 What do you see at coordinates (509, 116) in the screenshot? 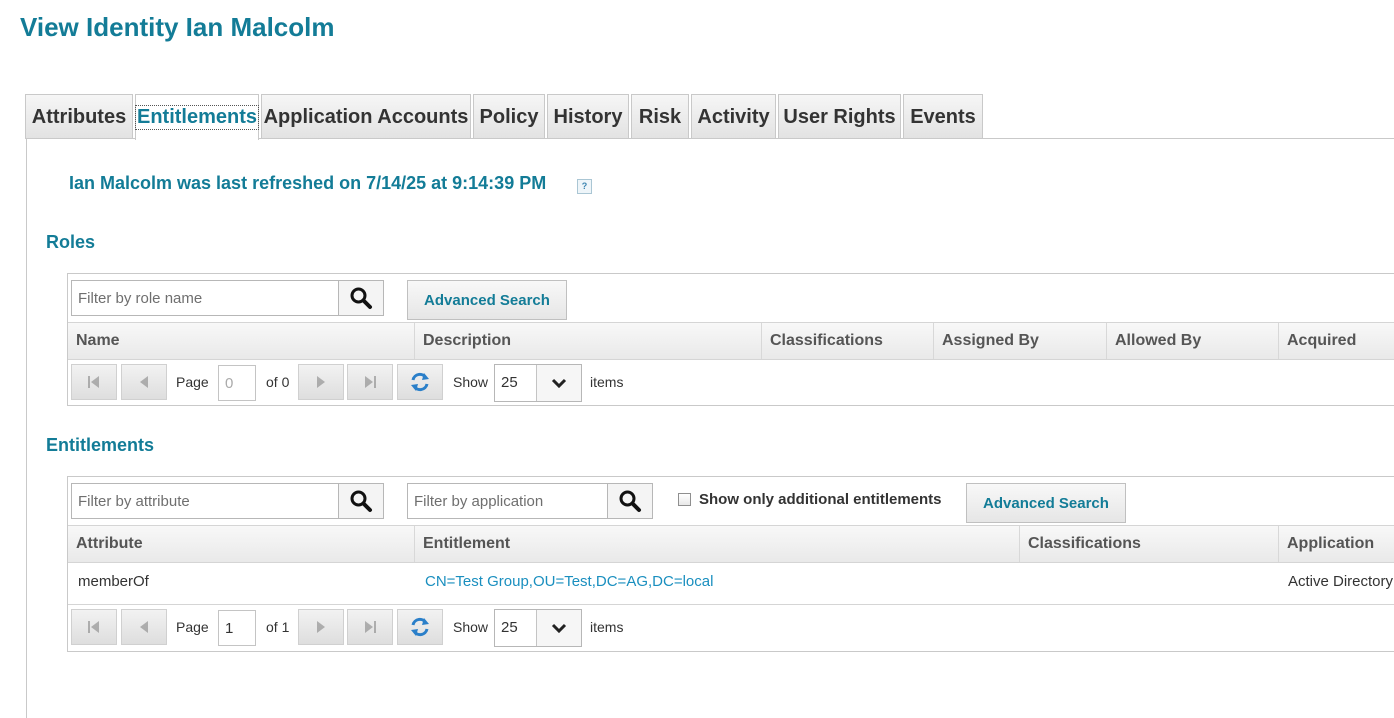
I see `tab-policy: Policy` at bounding box center [509, 116].